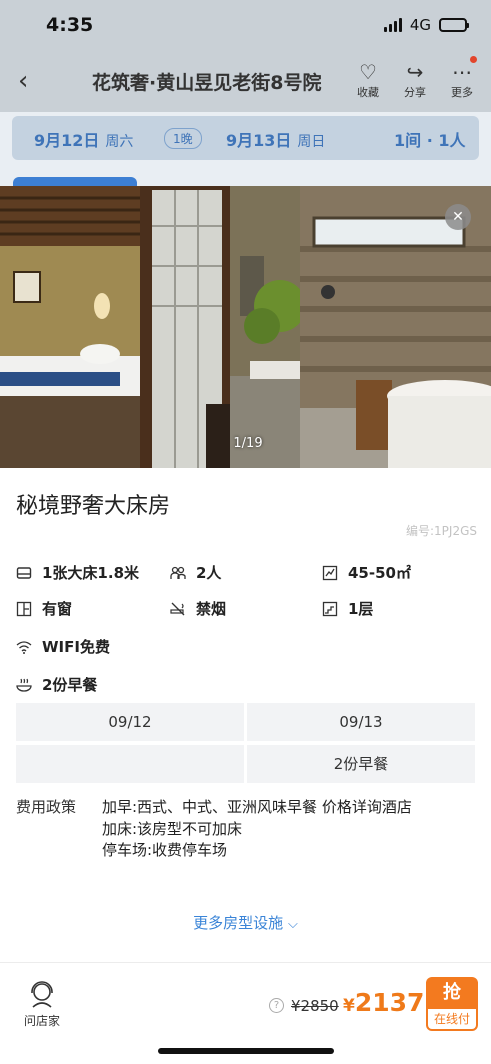  I want to click on facility-area: 45-50㎡, so click(366, 572).